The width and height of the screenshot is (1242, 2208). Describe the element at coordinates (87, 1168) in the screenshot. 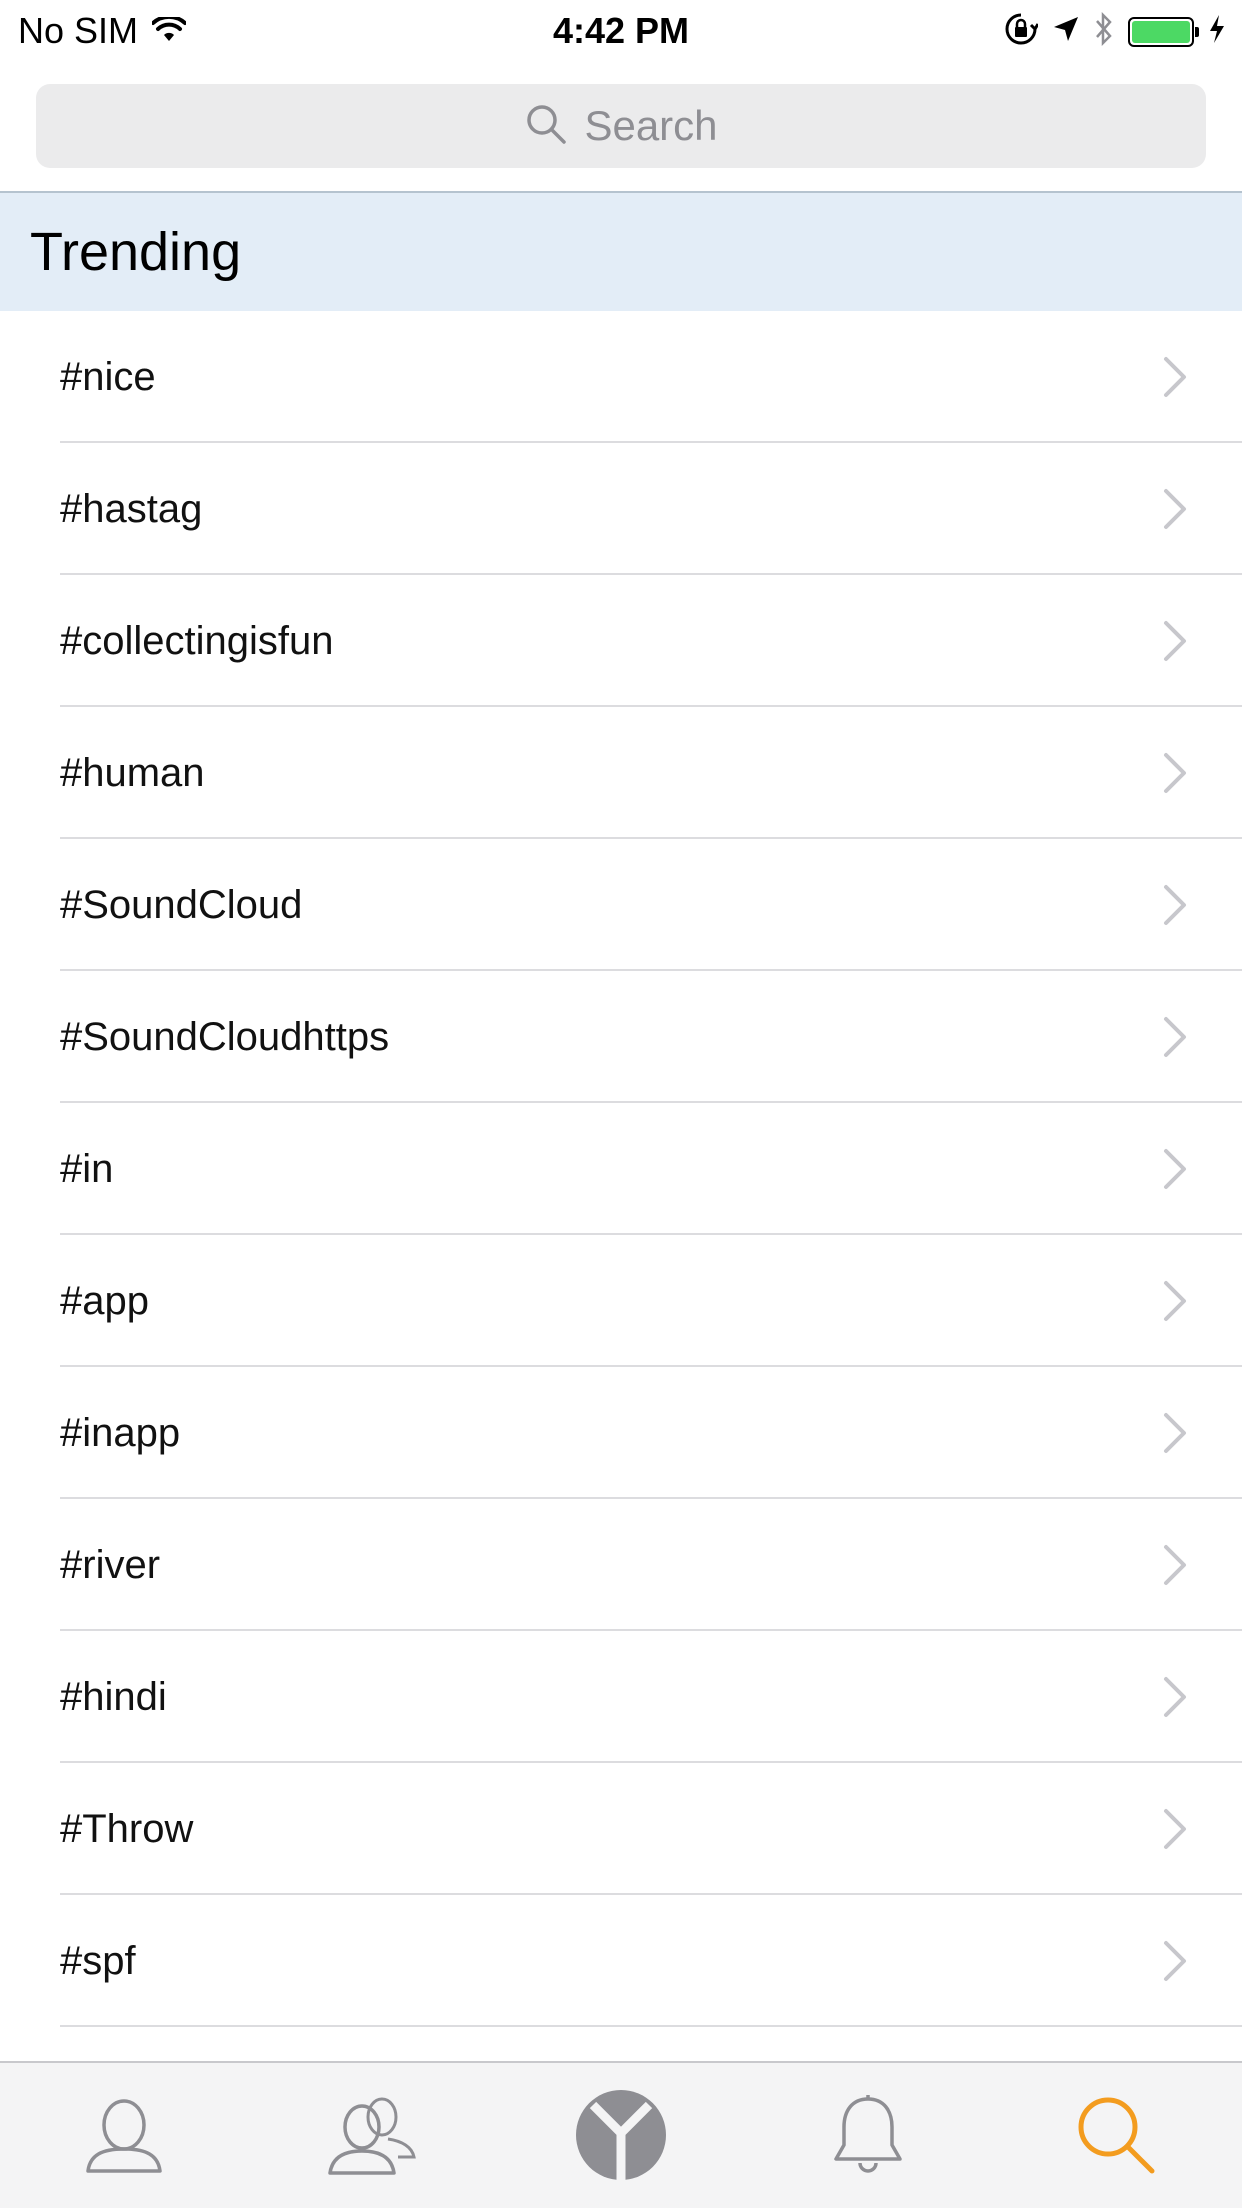

I see `trending-row-label: #in` at that location.